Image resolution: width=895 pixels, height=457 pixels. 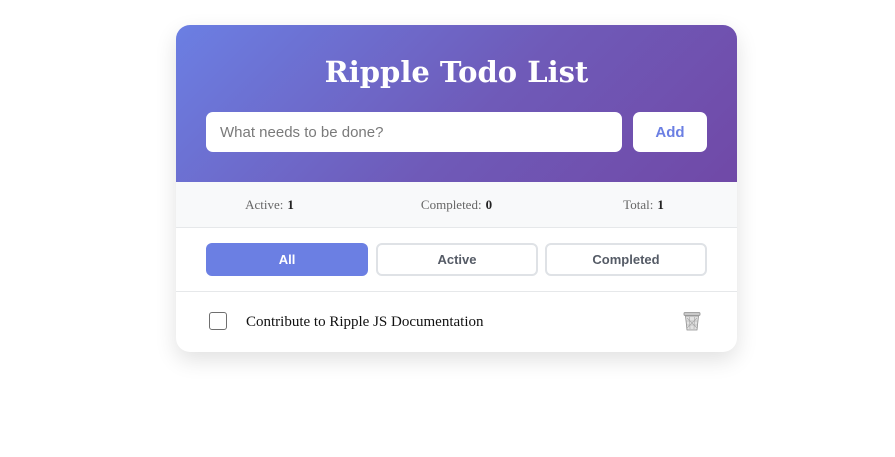 What do you see at coordinates (218, 321) in the screenshot?
I see `todo-checkbox` at bounding box center [218, 321].